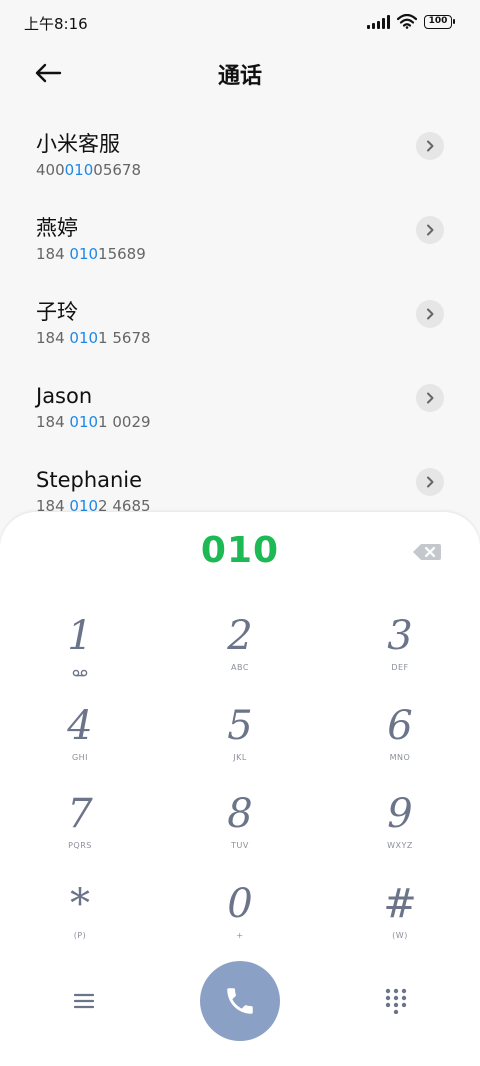 The width and height of the screenshot is (480, 1066). What do you see at coordinates (240, 845) in the screenshot?
I see `key-letters: TUV` at bounding box center [240, 845].